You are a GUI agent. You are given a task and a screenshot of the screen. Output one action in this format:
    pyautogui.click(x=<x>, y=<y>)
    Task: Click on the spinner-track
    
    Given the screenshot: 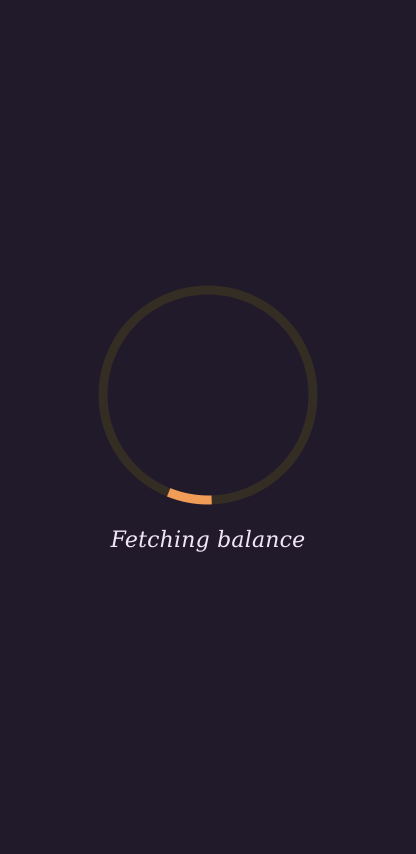 What is the action you would take?
    pyautogui.click(x=208, y=395)
    